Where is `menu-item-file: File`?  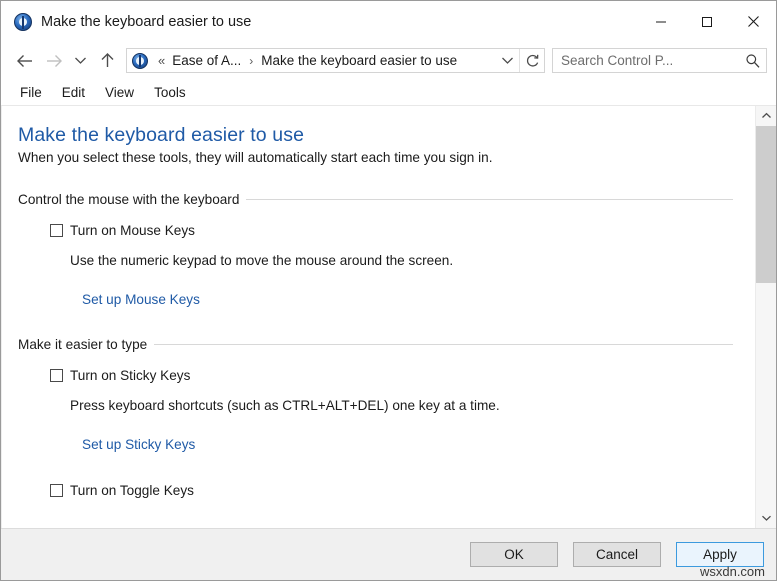
menu-item-file: File is located at coordinates (31, 92).